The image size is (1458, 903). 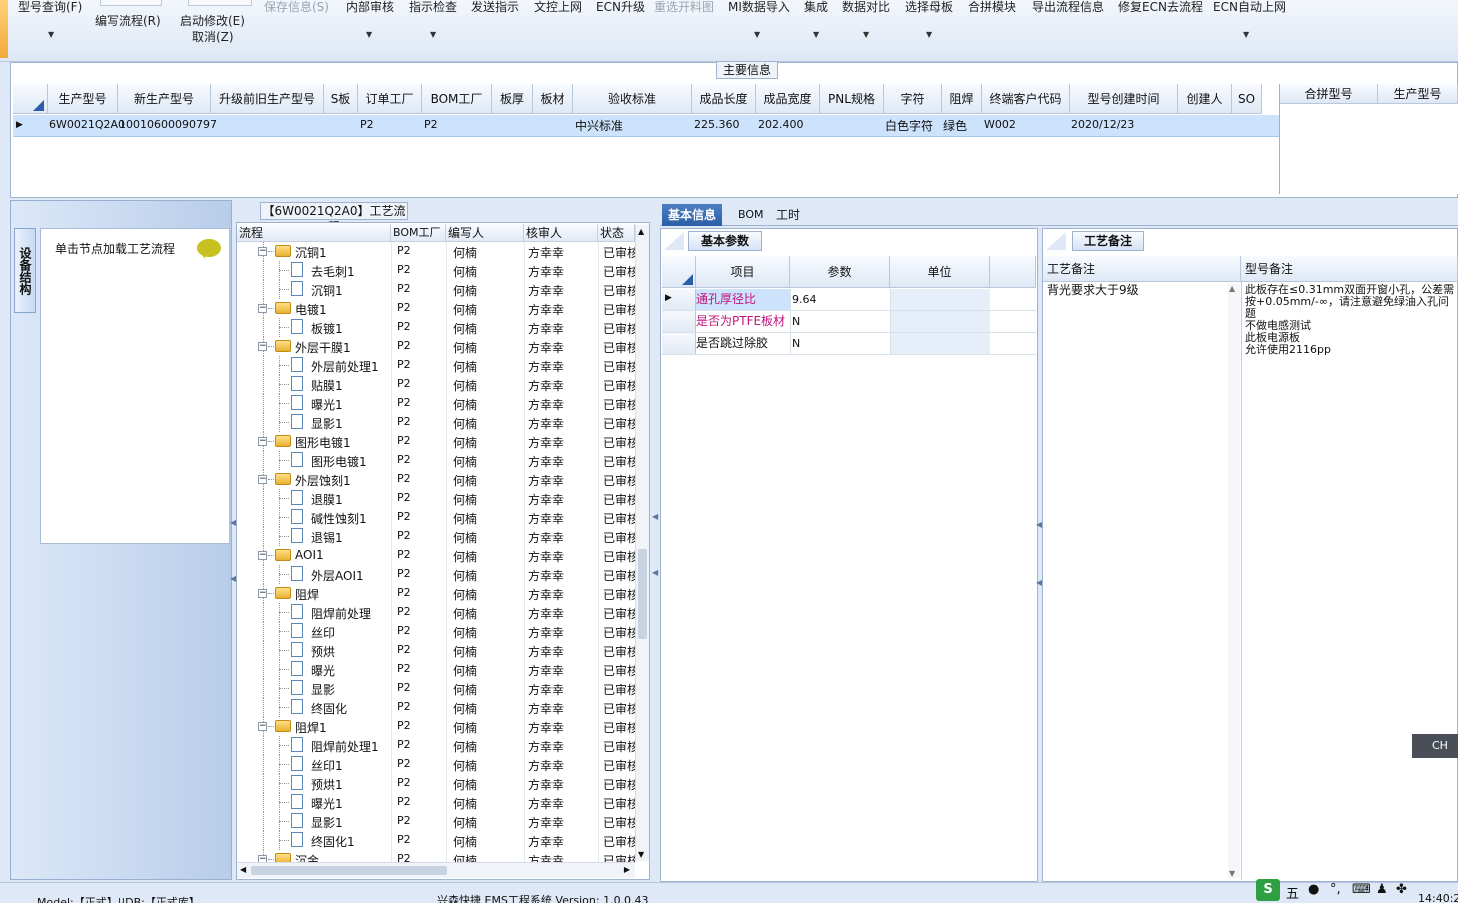 I want to click on remark-col-header-process: 工艺备注, so click(x=1142, y=269).